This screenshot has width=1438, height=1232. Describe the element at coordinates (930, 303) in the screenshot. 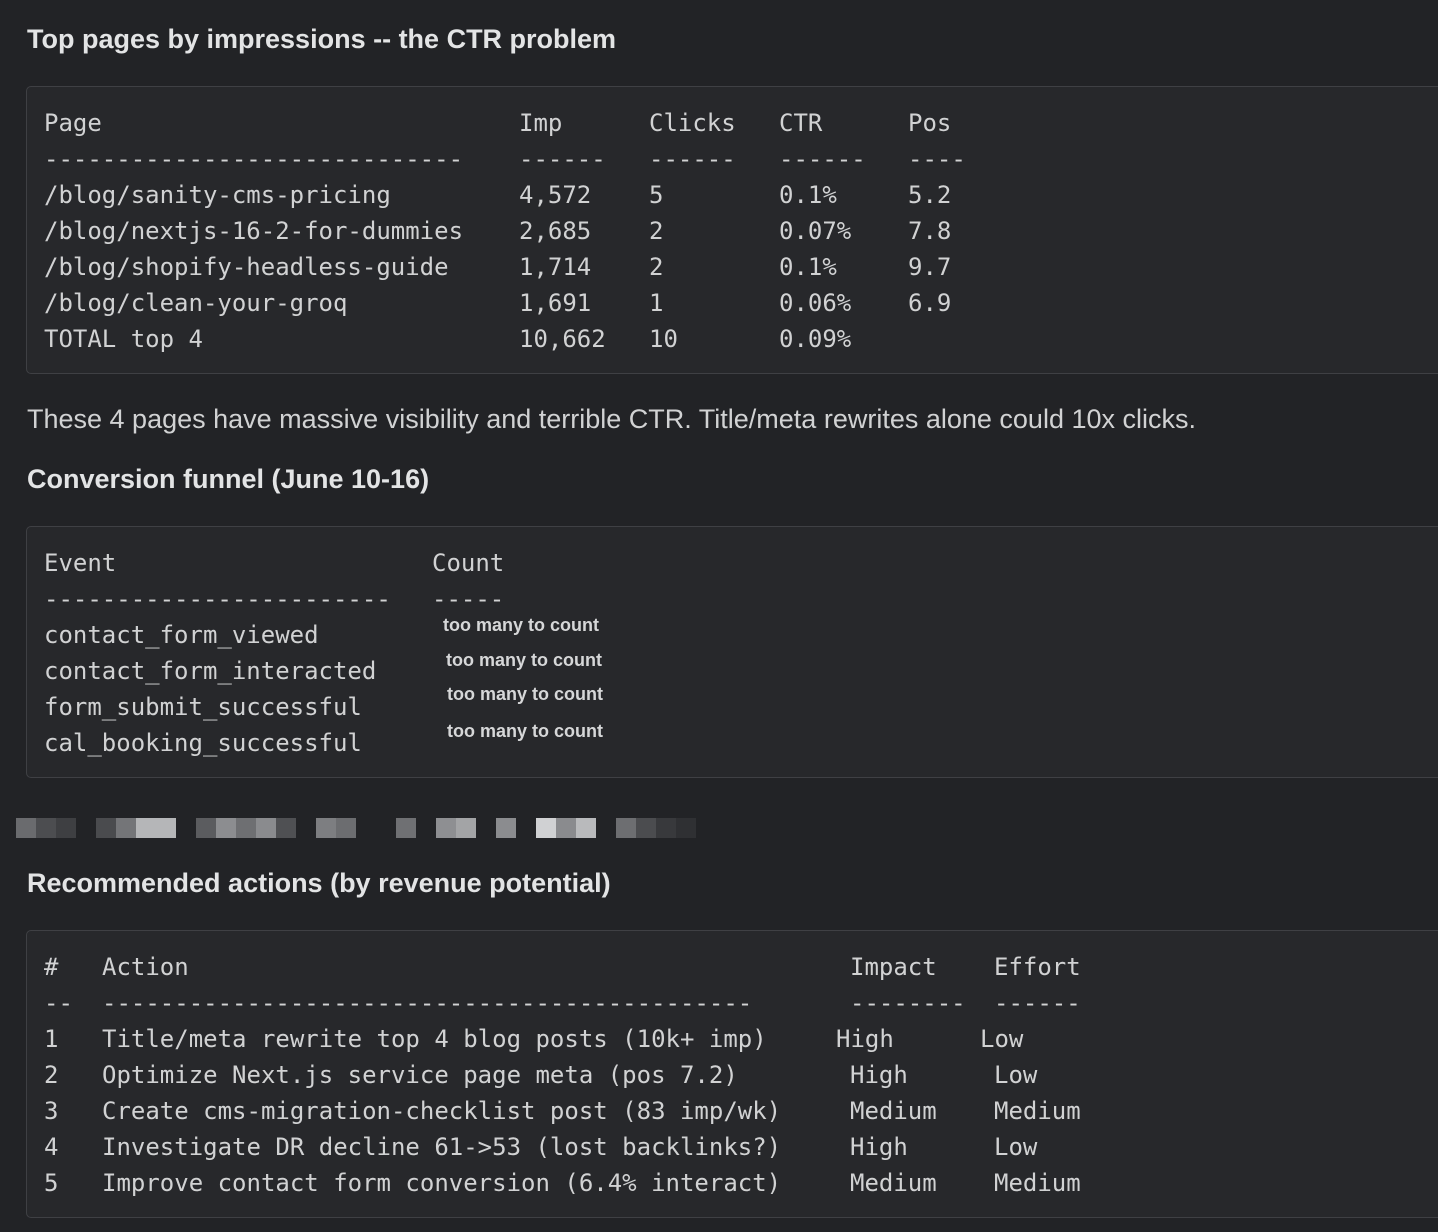

I see `position: 6.9` at that location.